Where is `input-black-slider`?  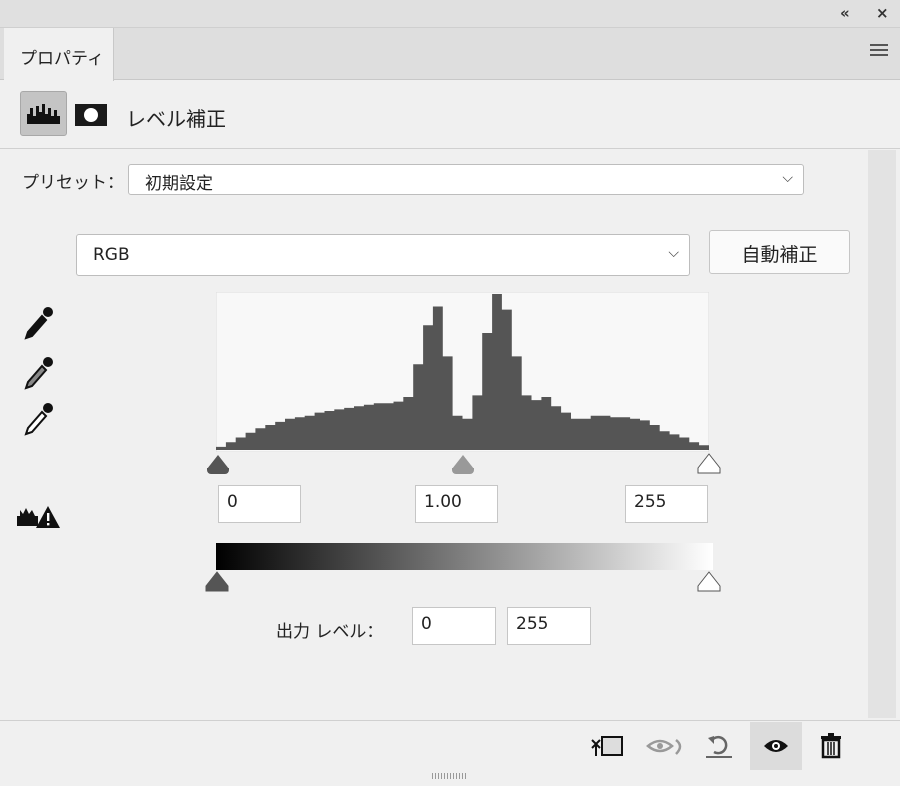 input-black-slider is located at coordinates (218, 462).